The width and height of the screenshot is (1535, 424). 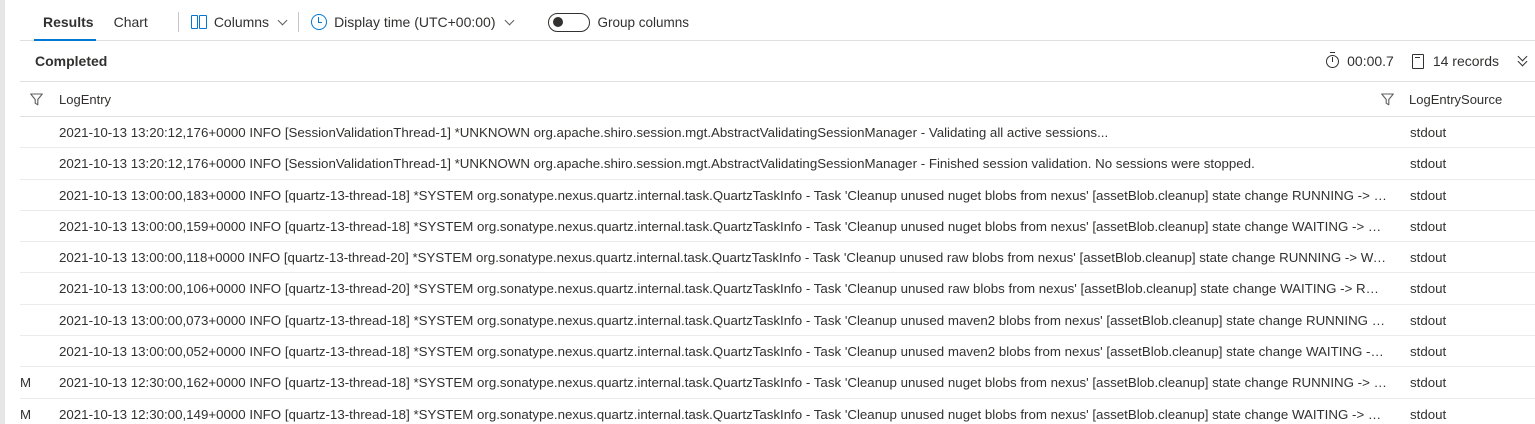 I want to click on column-header-logentrysource: LogEntrySource, so click(x=1455, y=99).